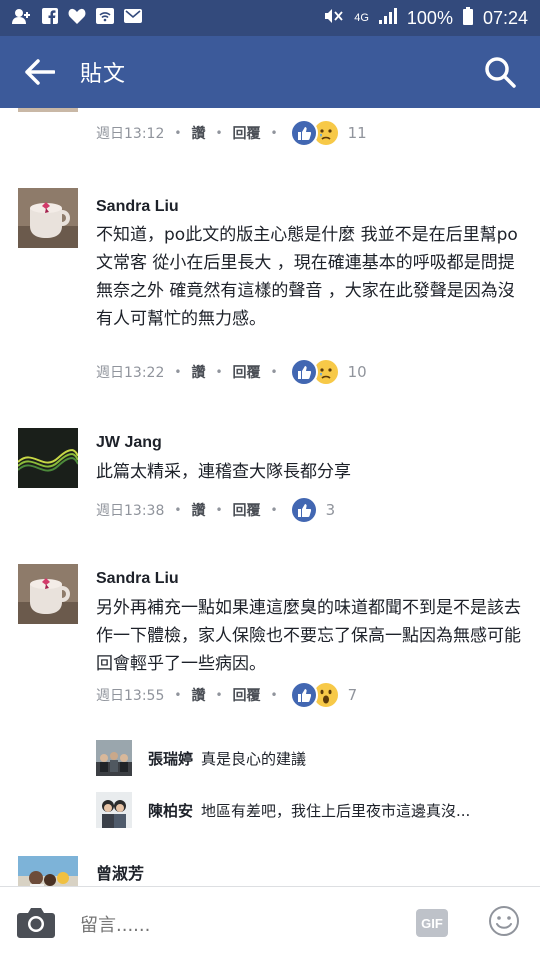 The image size is (540, 960). I want to click on mail-icon, so click(133, 18).